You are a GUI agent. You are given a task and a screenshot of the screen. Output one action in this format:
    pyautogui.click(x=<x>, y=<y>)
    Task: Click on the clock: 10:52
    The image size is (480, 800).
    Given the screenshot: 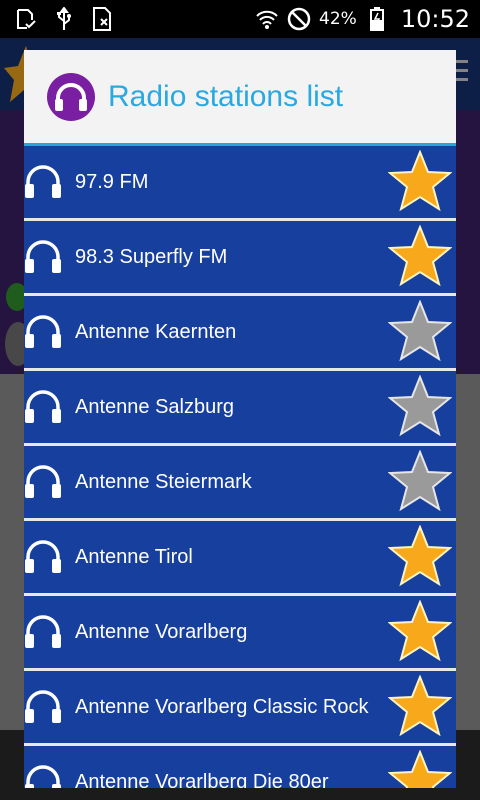 What is the action you would take?
    pyautogui.click(x=435, y=19)
    